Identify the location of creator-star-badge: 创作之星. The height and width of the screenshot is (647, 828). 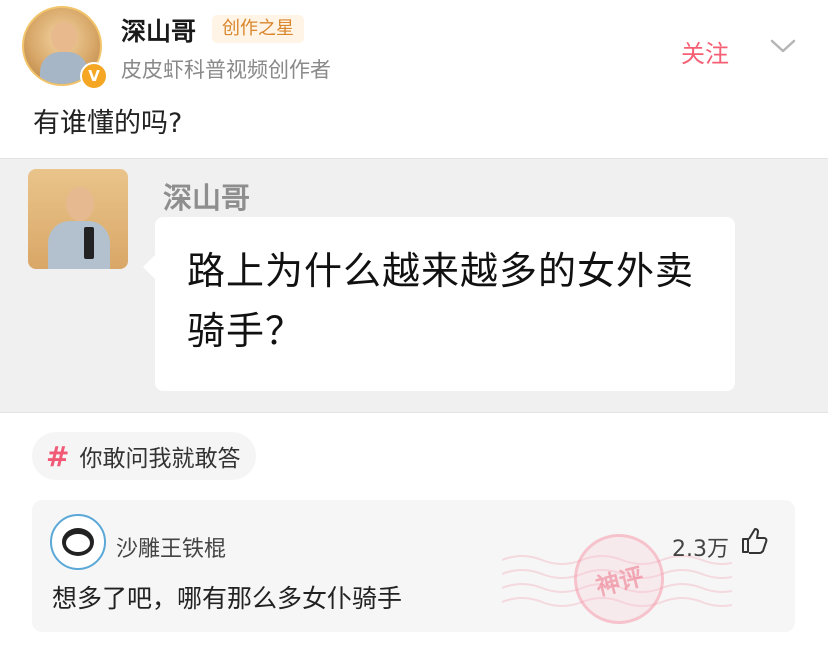
(258, 29).